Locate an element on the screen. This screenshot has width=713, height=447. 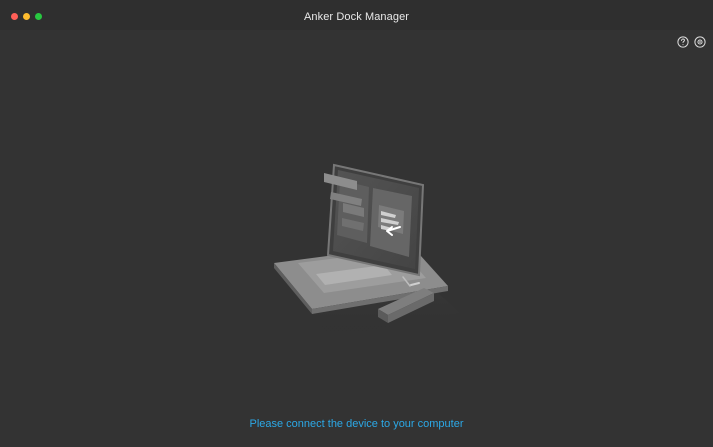
settings-icon is located at coordinates (700, 42).